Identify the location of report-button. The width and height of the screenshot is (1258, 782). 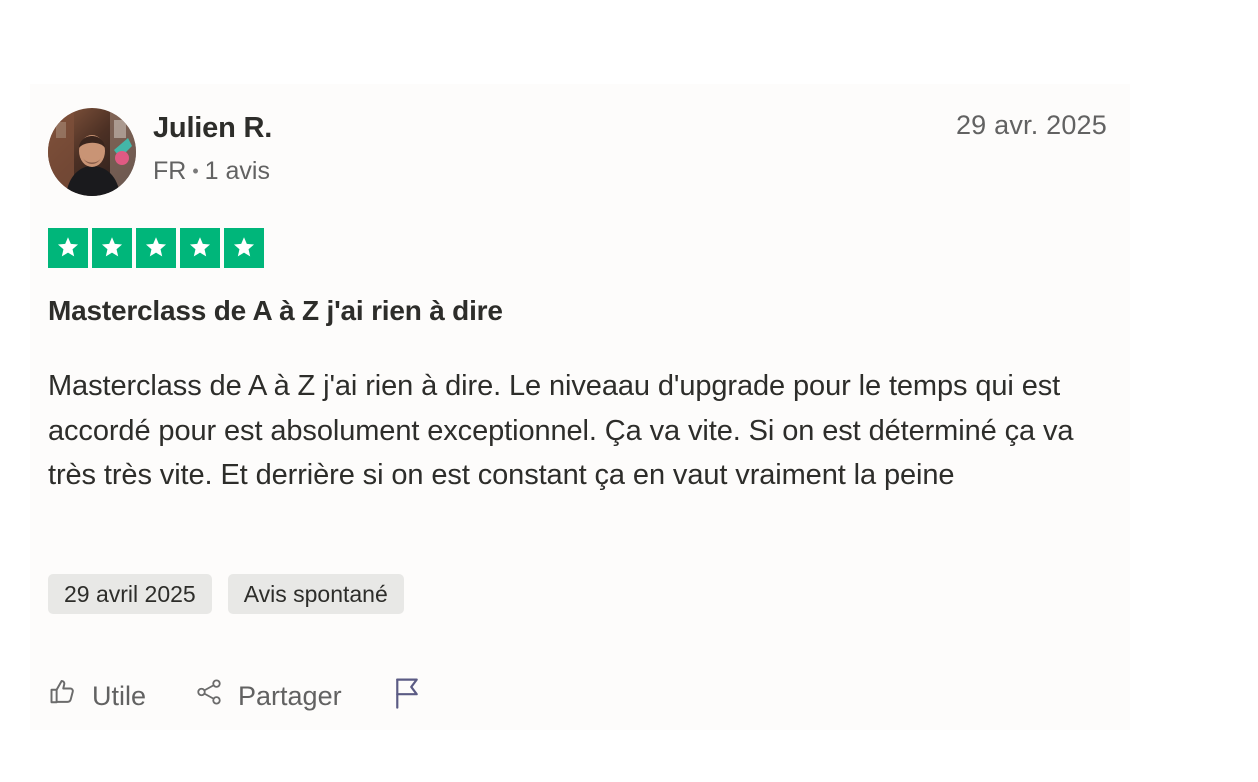
(407, 695).